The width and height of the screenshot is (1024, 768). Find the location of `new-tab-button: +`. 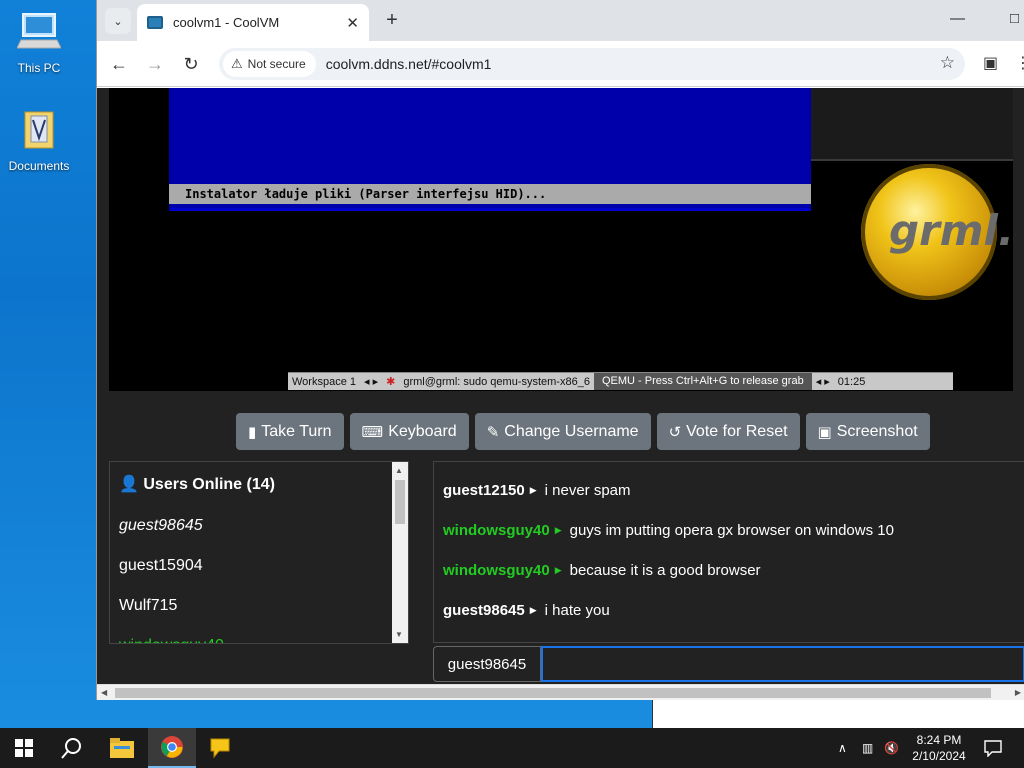

new-tab-button: + is located at coordinates (392, 21).